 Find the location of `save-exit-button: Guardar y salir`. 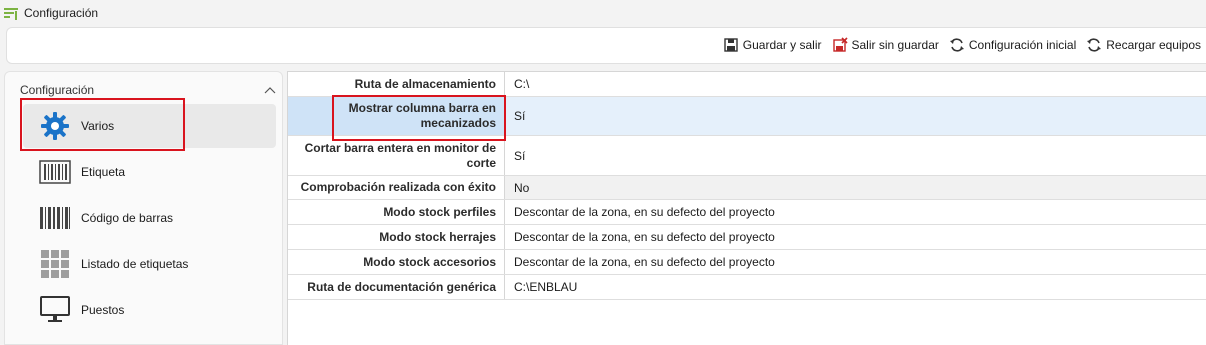

save-exit-button: Guardar y salir is located at coordinates (772, 45).